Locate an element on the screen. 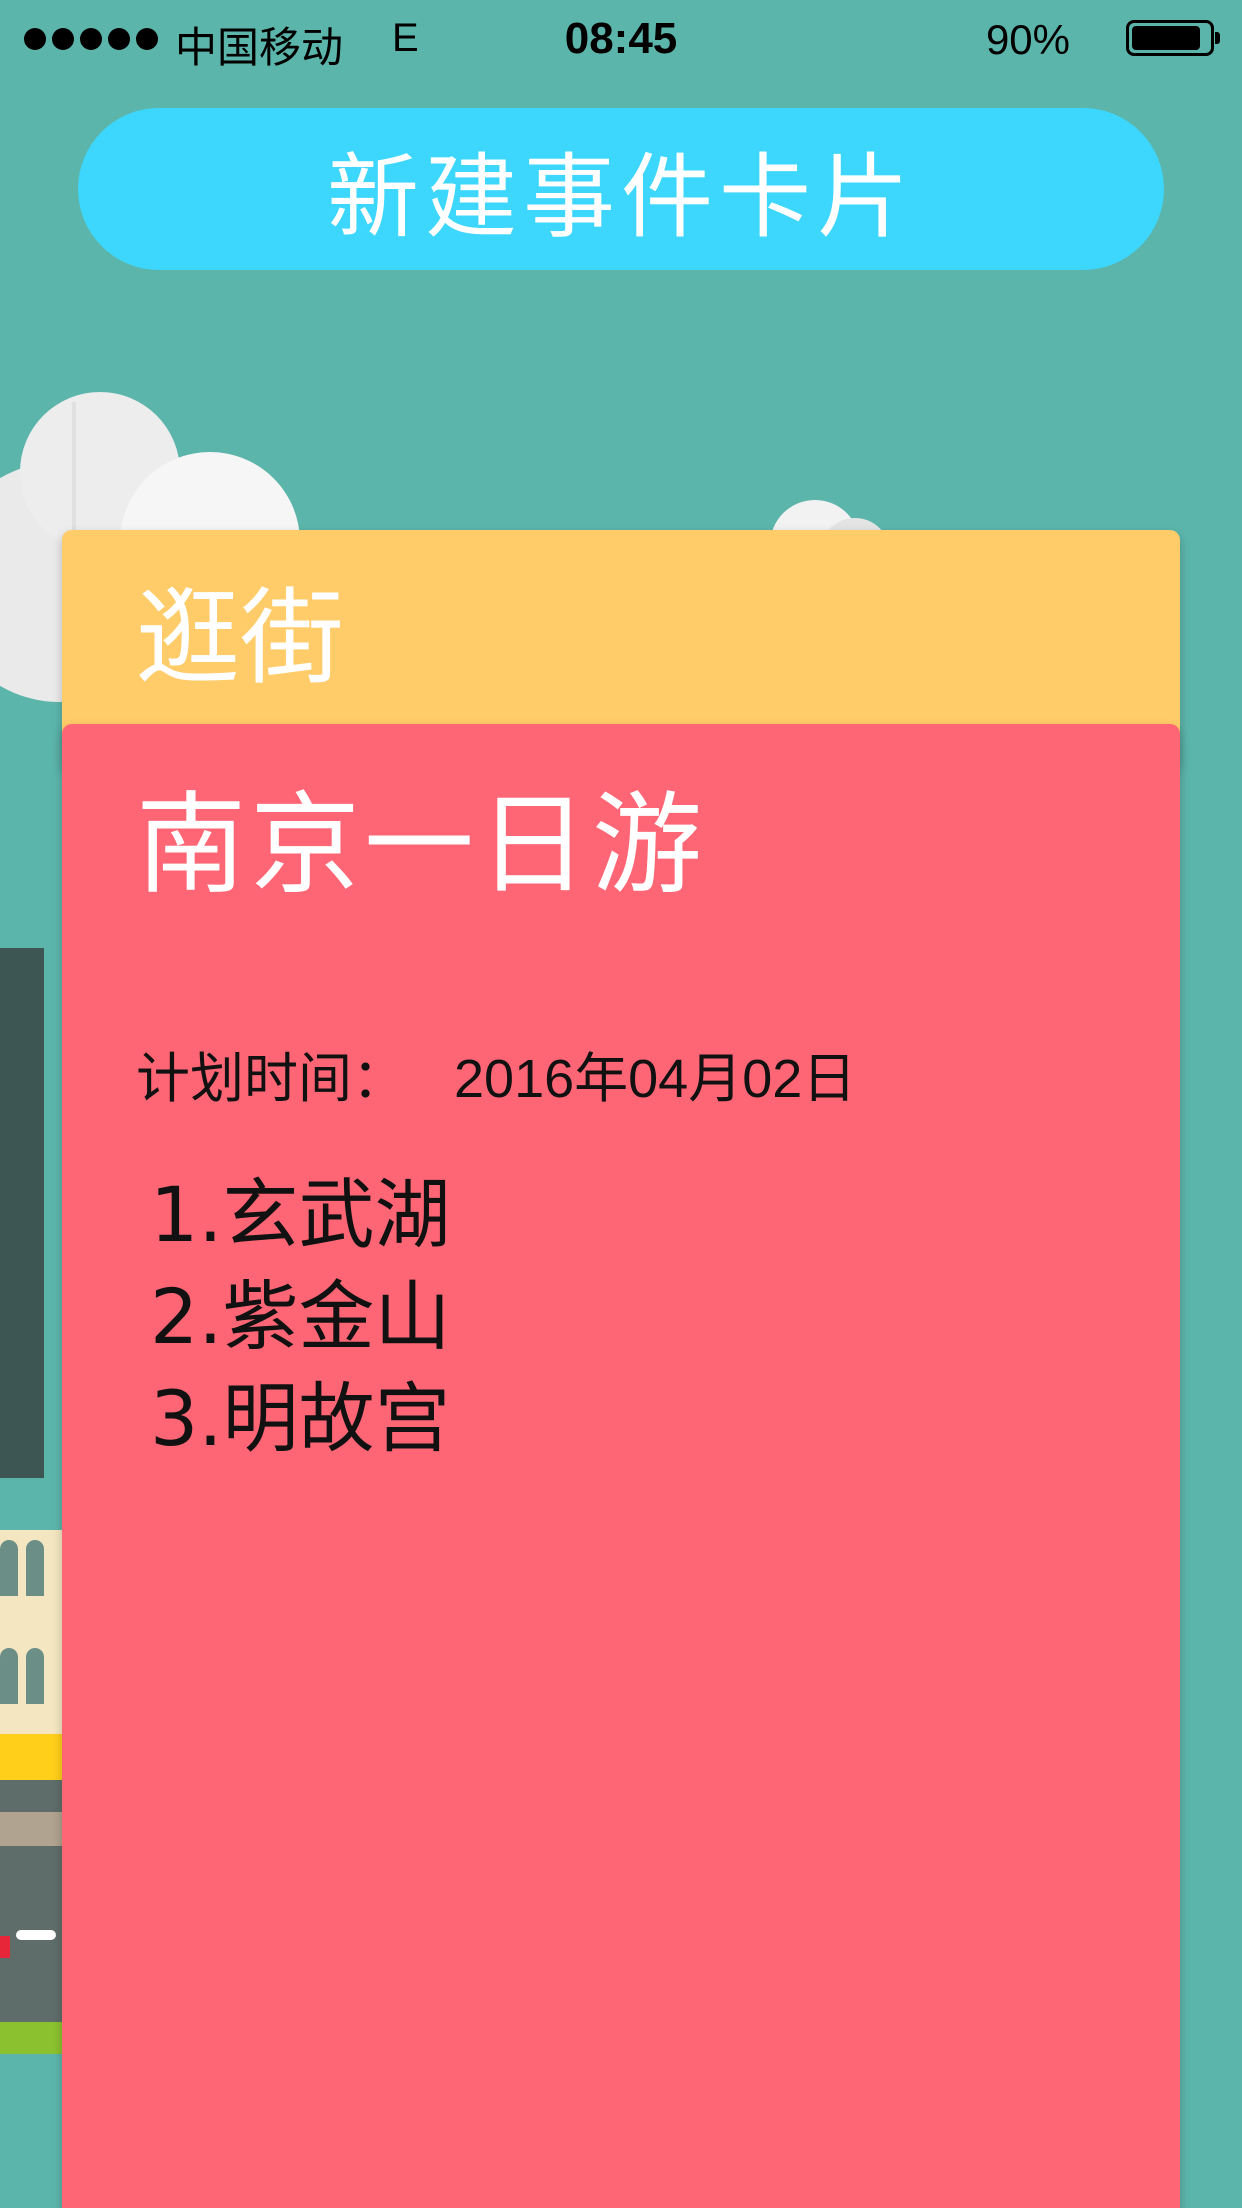  plan-time-row: 计划时间： 2016年04月02日 is located at coordinates (496, 1073).